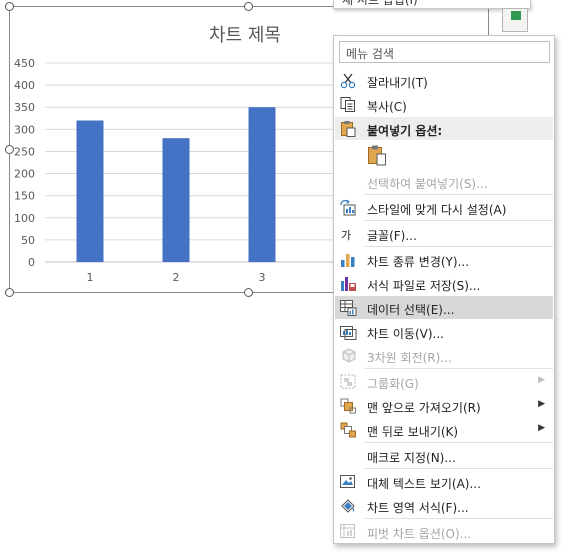 This screenshot has height=552, width=566. What do you see at coordinates (348, 129) in the screenshot?
I see `clipboard-icon` at bounding box center [348, 129].